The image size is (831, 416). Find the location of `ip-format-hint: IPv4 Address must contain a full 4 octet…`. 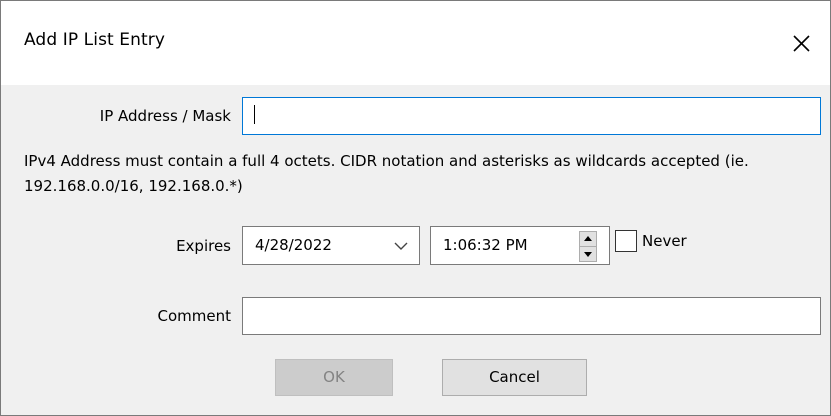

ip-format-hint: IPv4 Address must contain a full 4 octet… is located at coordinates (386, 173).